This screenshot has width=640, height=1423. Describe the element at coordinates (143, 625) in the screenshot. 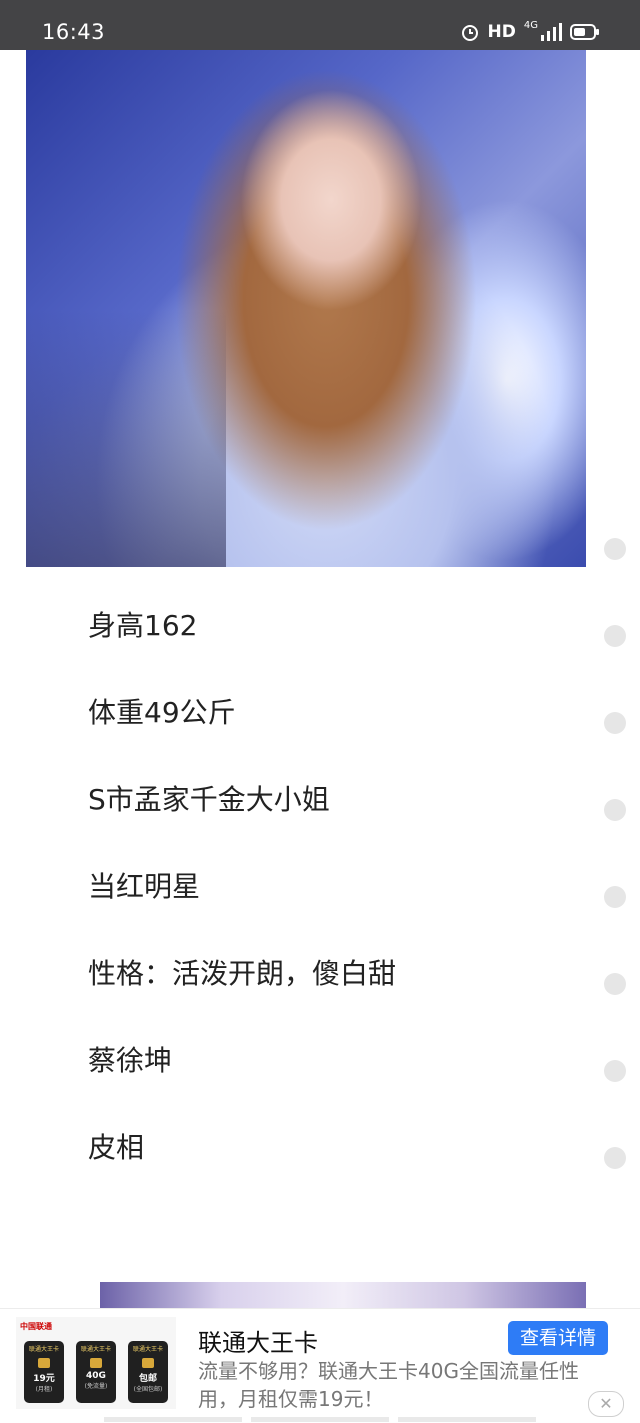

I see `article-line-height: 身高162` at that location.